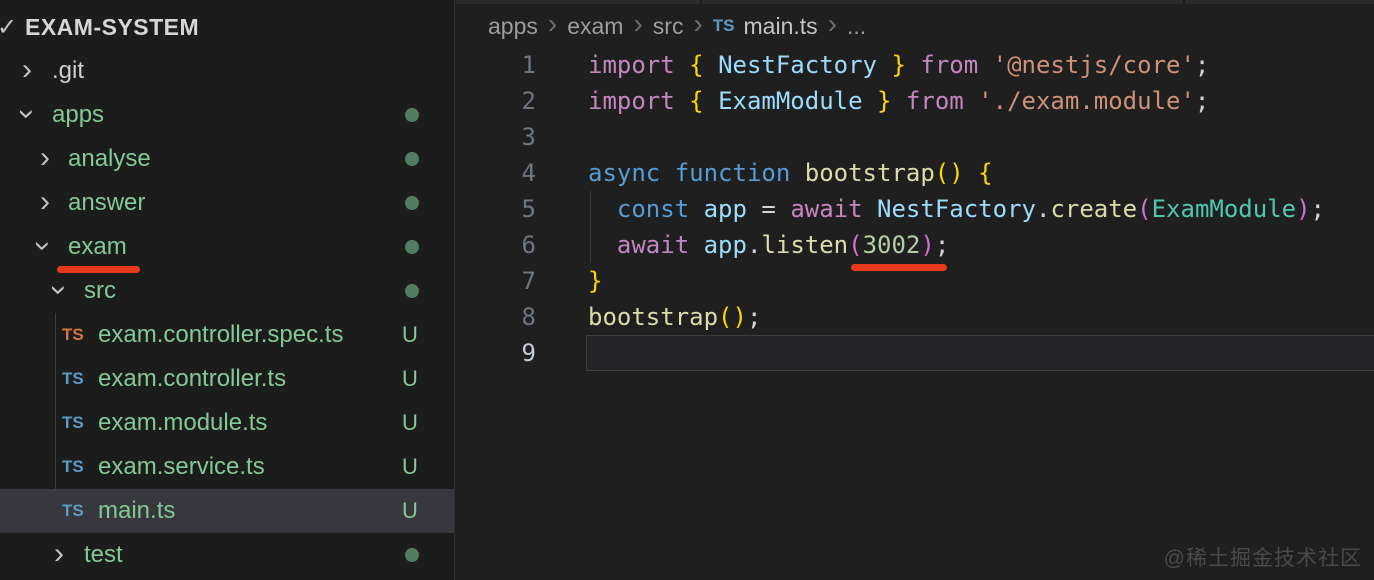 This screenshot has height=580, width=1374. What do you see at coordinates (227, 555) in the screenshot?
I see `sidebar-item-test: test` at bounding box center [227, 555].